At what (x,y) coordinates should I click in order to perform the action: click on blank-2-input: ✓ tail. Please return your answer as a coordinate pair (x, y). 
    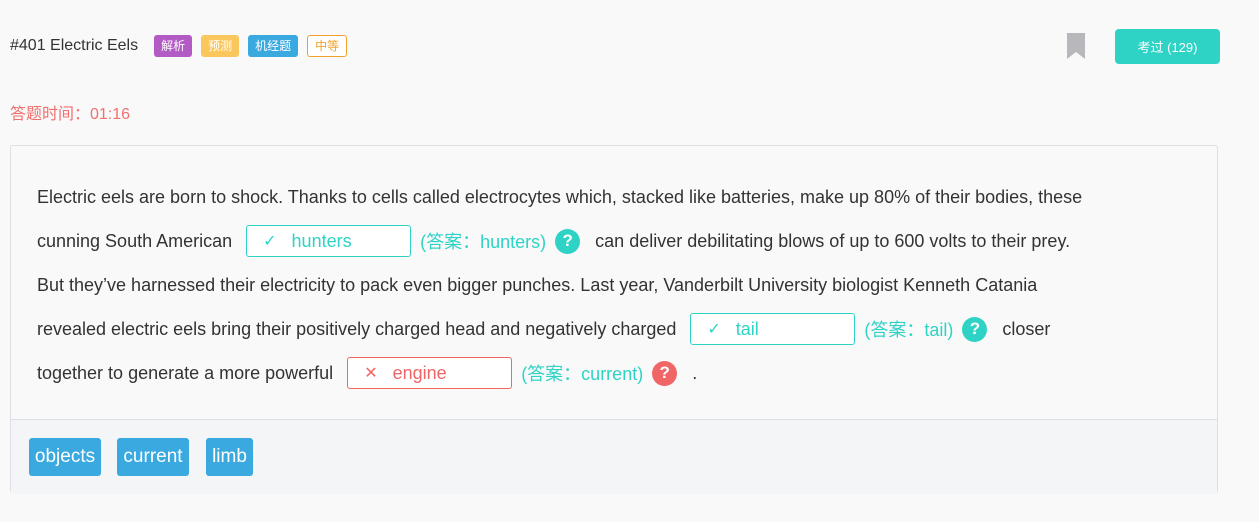
    Looking at the image, I should click on (773, 329).